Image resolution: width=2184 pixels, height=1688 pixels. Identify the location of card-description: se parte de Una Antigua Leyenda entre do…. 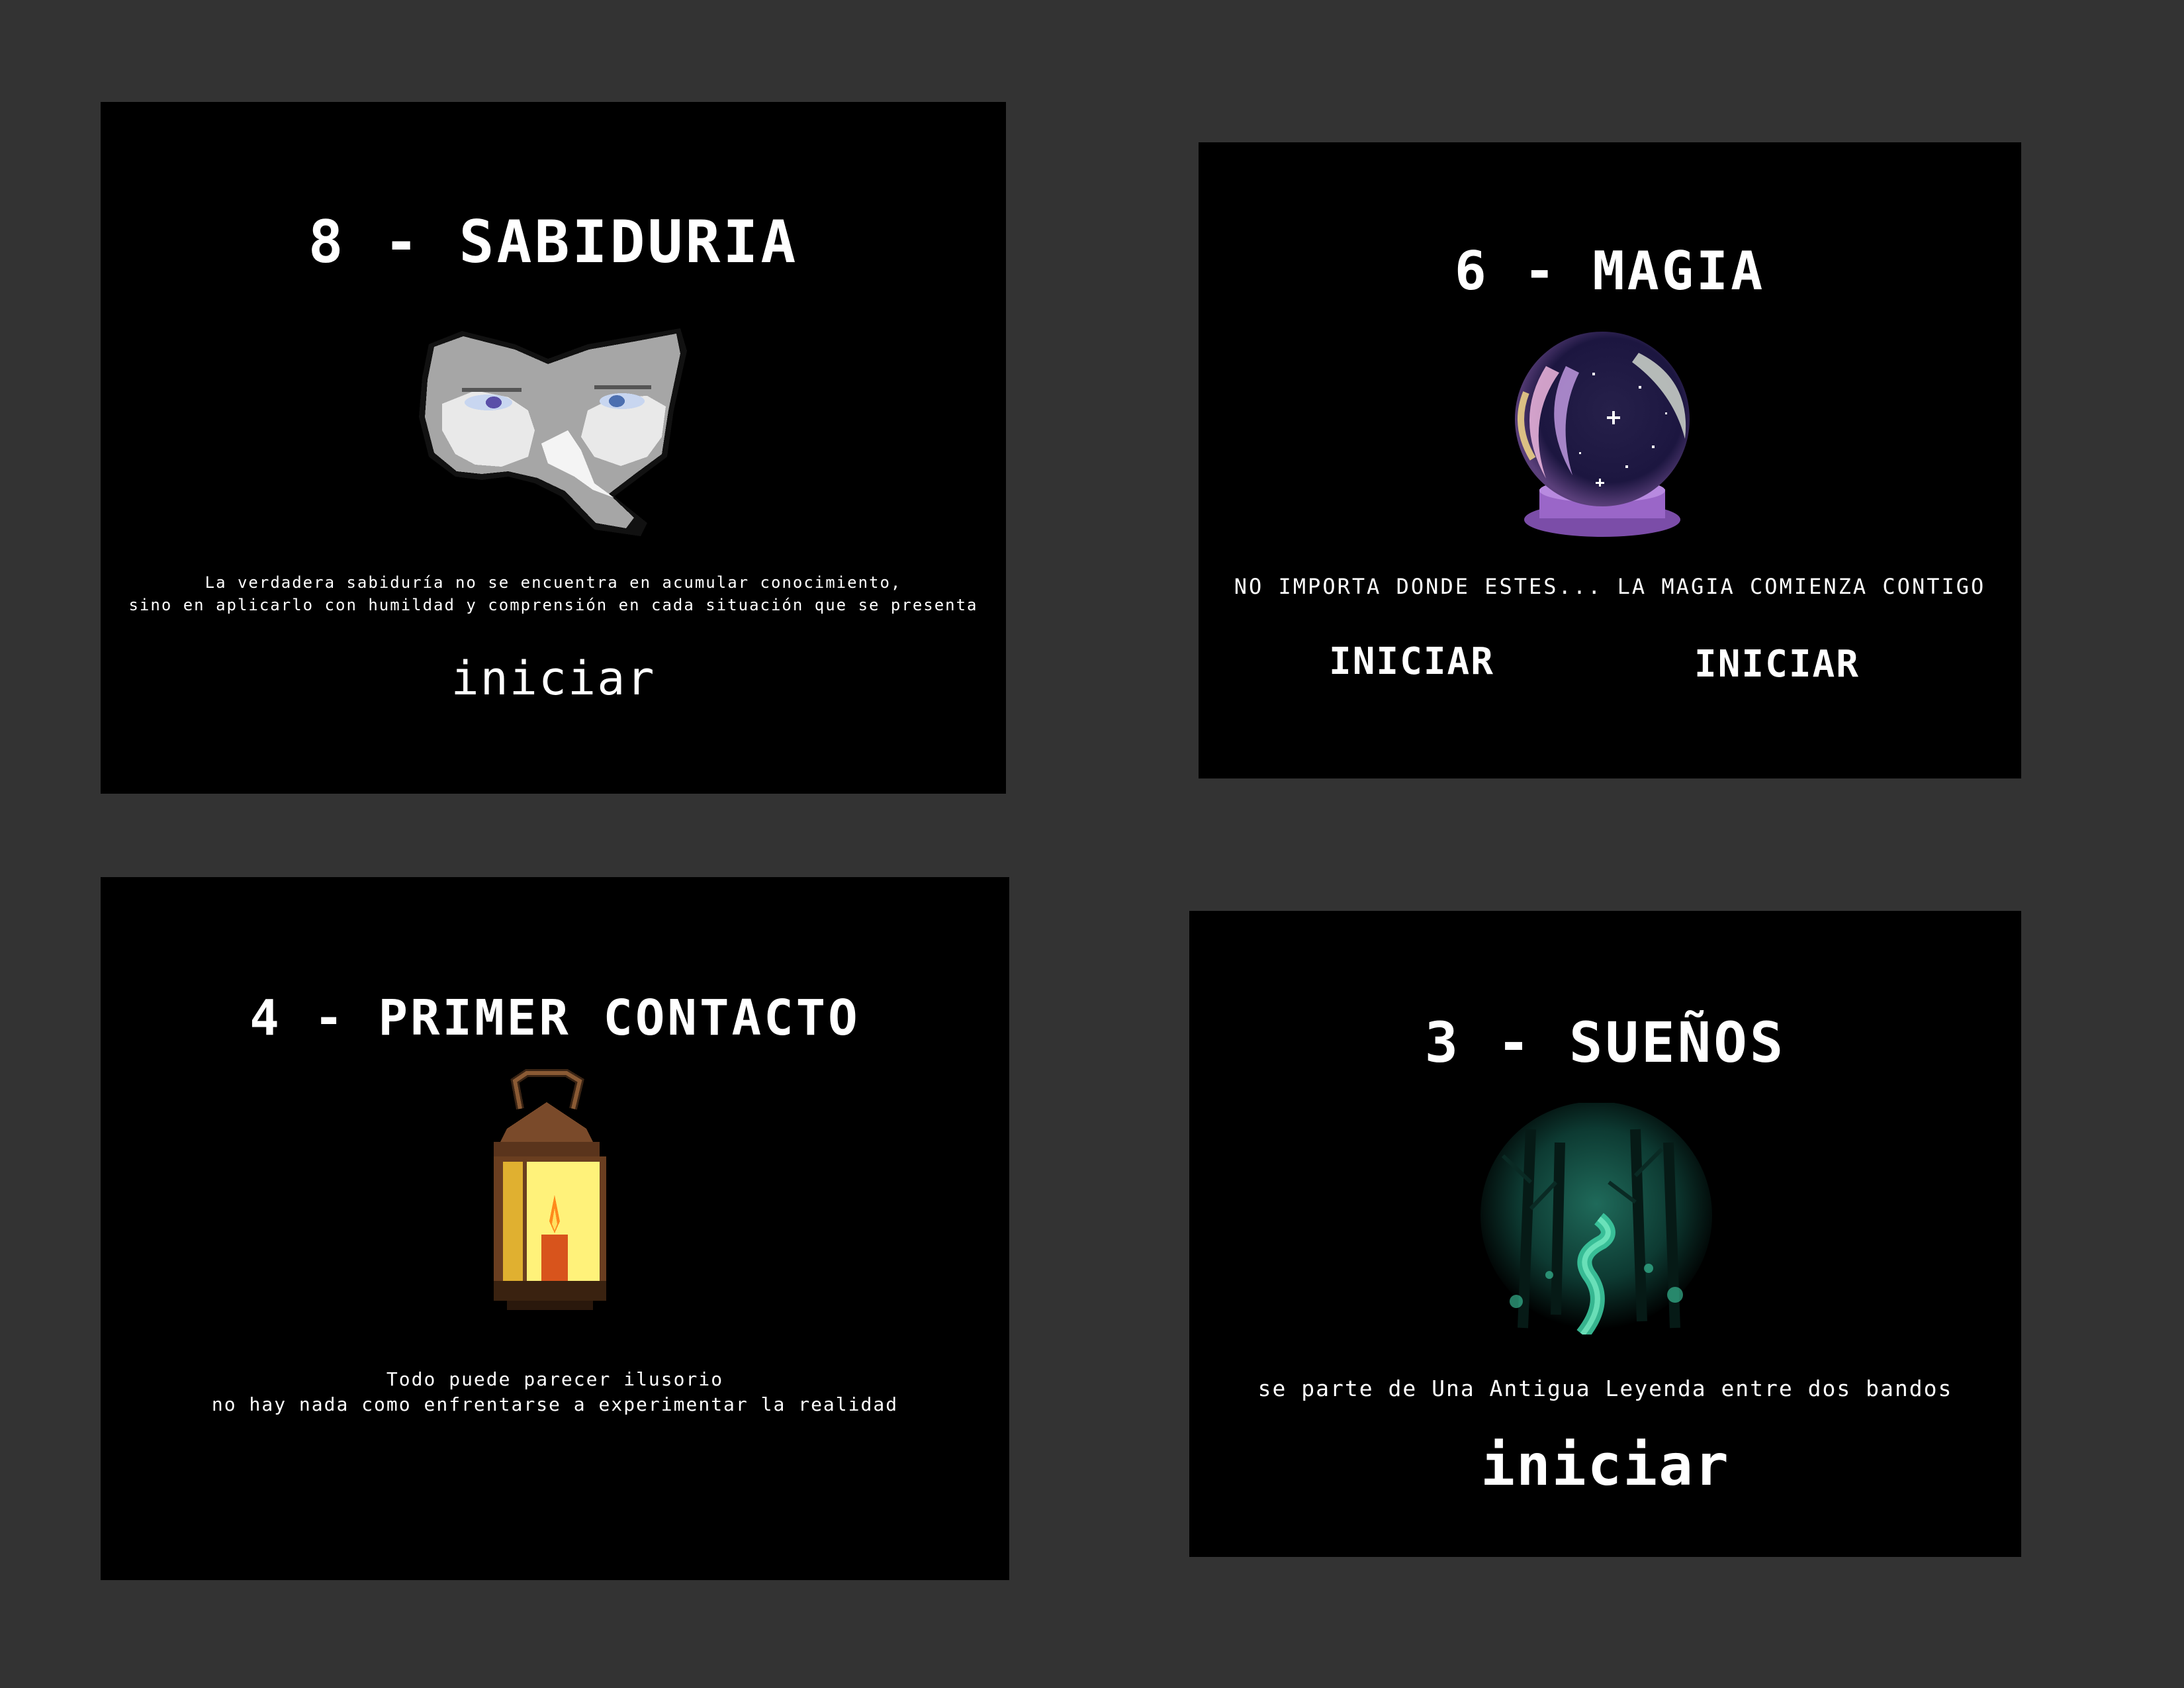
(1605, 1388).